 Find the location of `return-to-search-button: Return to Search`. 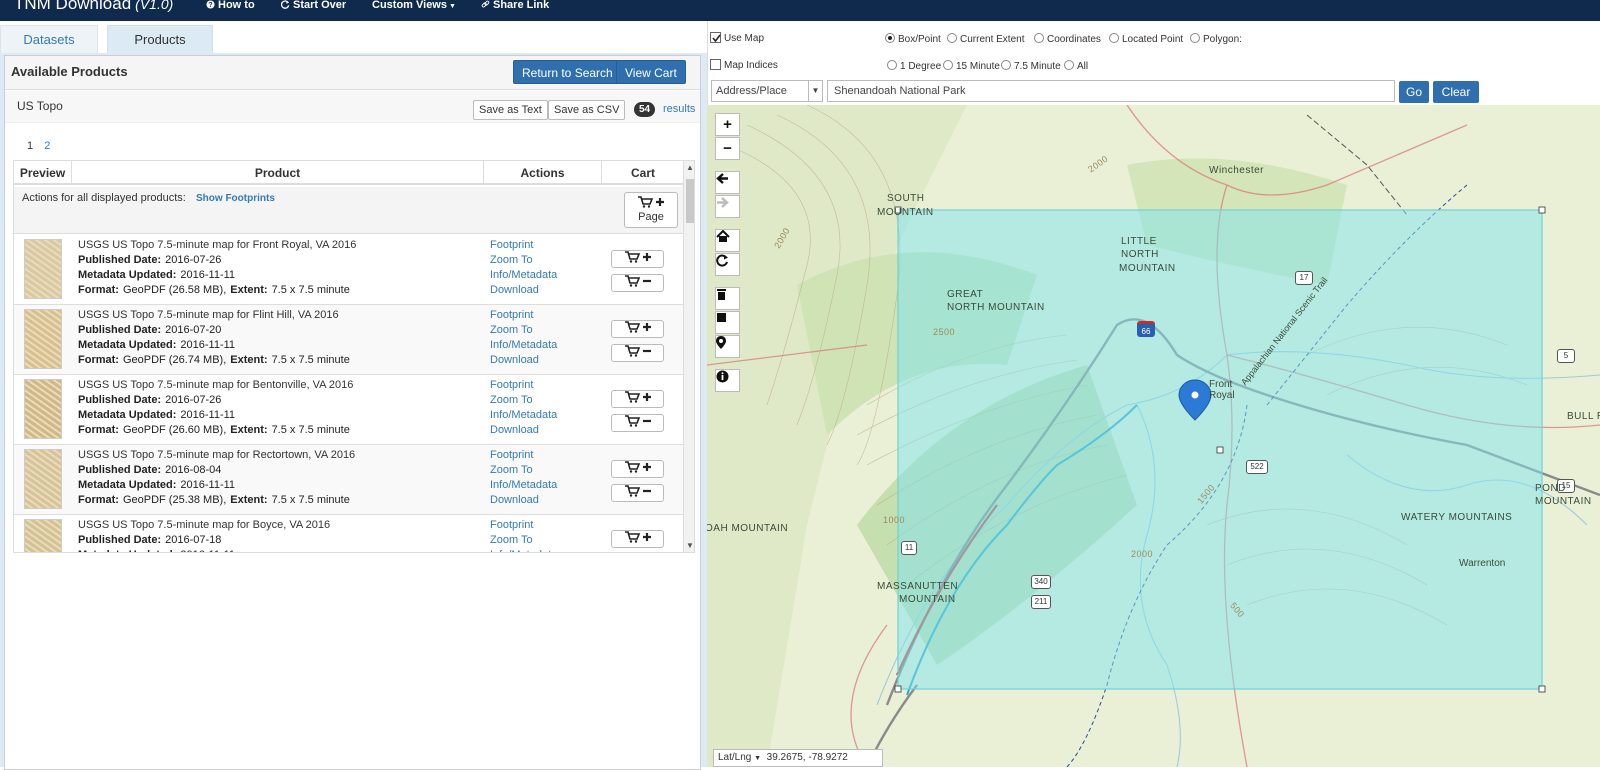

return-to-search-button: Return to Search is located at coordinates (567, 72).